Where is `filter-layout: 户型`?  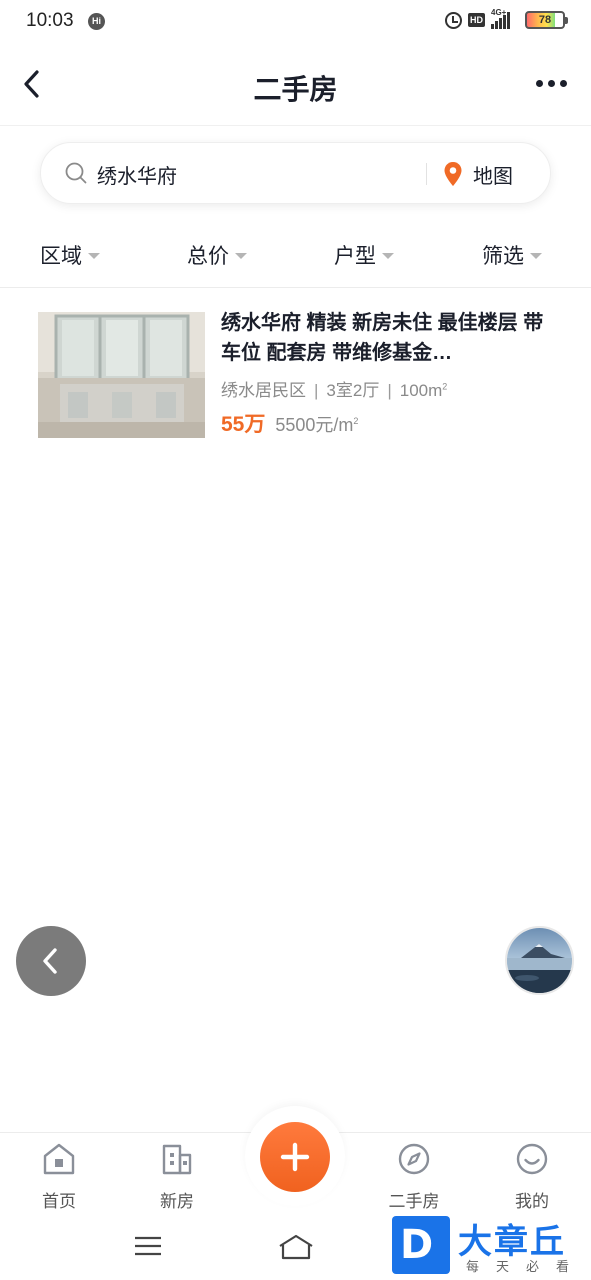 filter-layout: 户型 is located at coordinates (364, 255).